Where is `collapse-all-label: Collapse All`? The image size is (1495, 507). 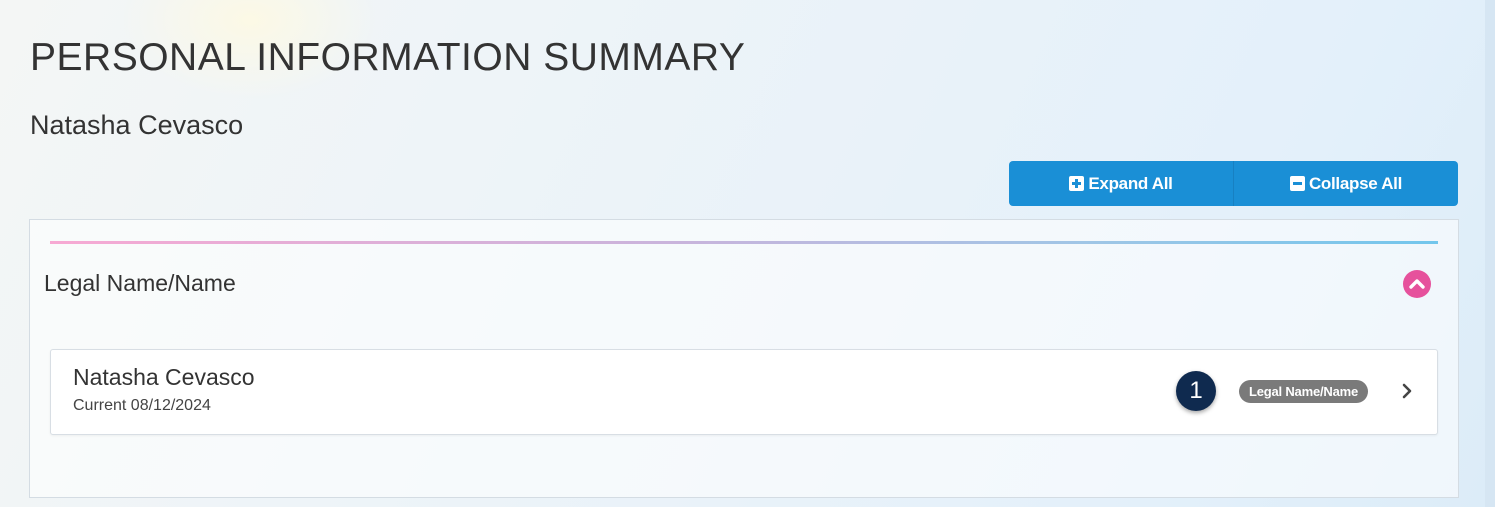
collapse-all-label: Collapse All is located at coordinates (1355, 183).